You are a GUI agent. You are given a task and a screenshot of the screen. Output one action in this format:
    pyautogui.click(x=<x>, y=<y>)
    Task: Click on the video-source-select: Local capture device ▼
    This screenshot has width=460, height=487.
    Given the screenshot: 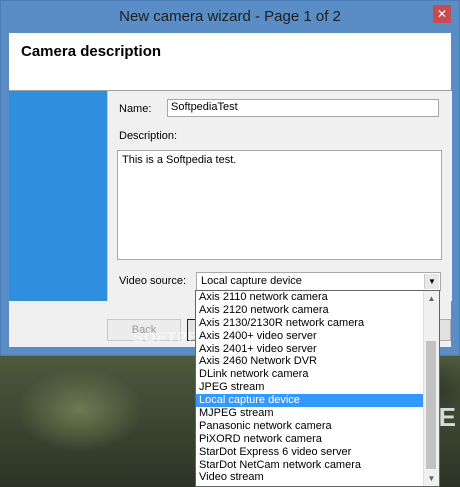 What is the action you would take?
    pyautogui.click(x=318, y=281)
    